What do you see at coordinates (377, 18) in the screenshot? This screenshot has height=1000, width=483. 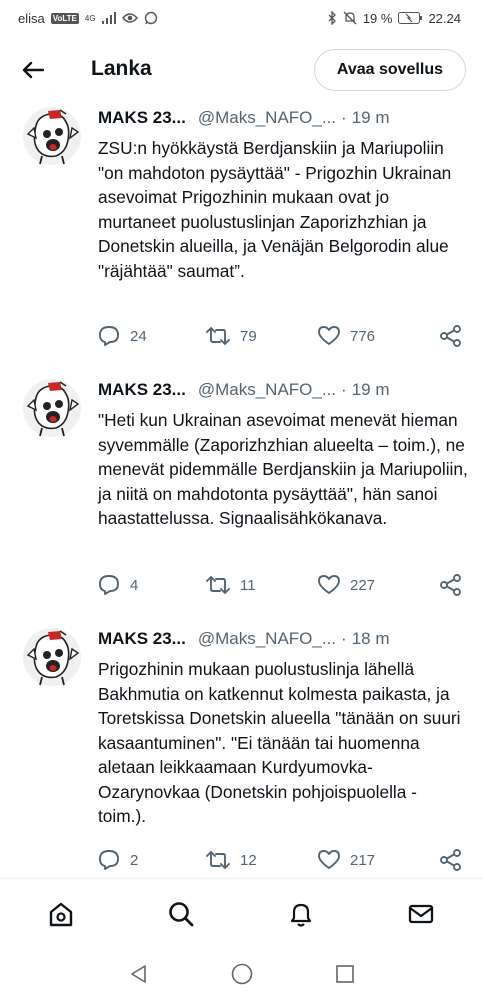 I see `battery-percent: 19 %` at bounding box center [377, 18].